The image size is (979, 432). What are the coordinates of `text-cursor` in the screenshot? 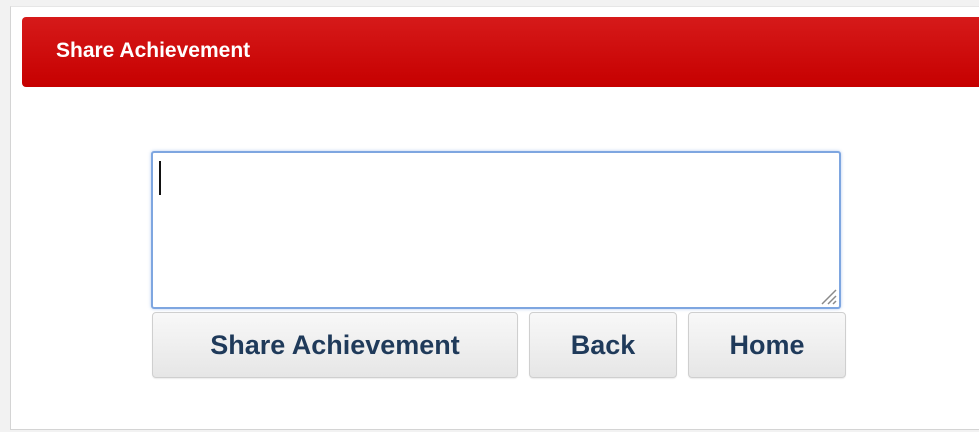 It's located at (160, 178).